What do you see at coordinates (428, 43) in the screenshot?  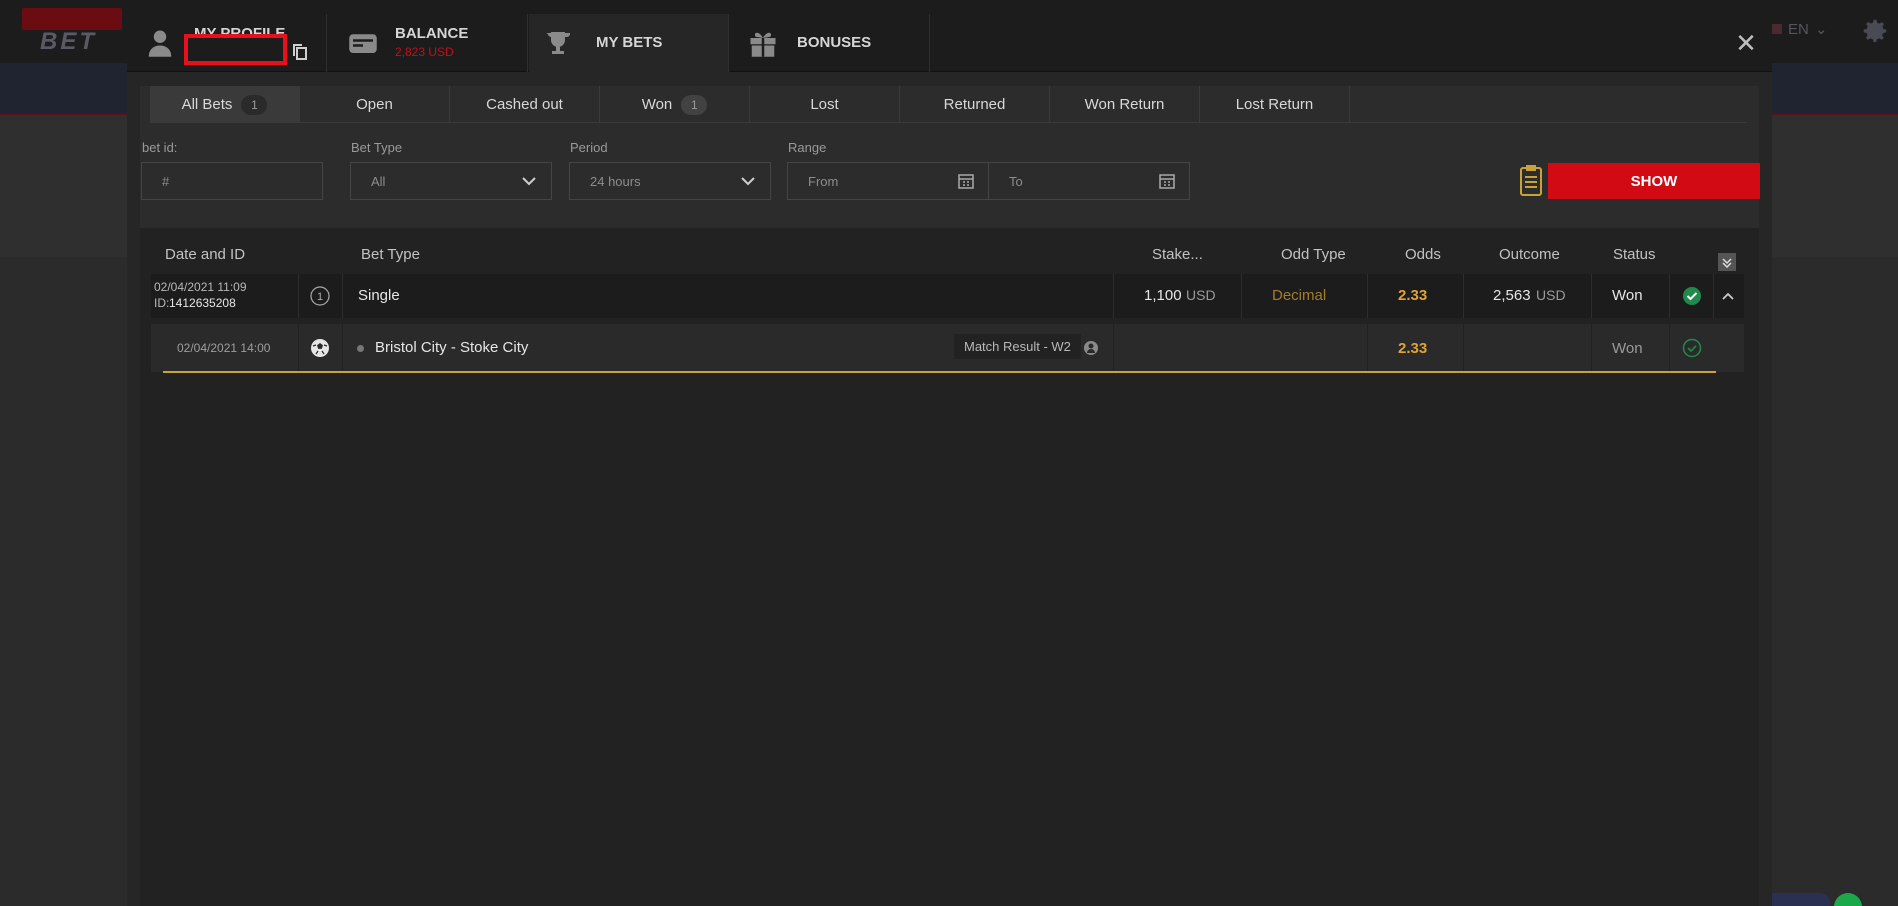 I see `tab-balance: BALANCE 2,823 USD` at bounding box center [428, 43].